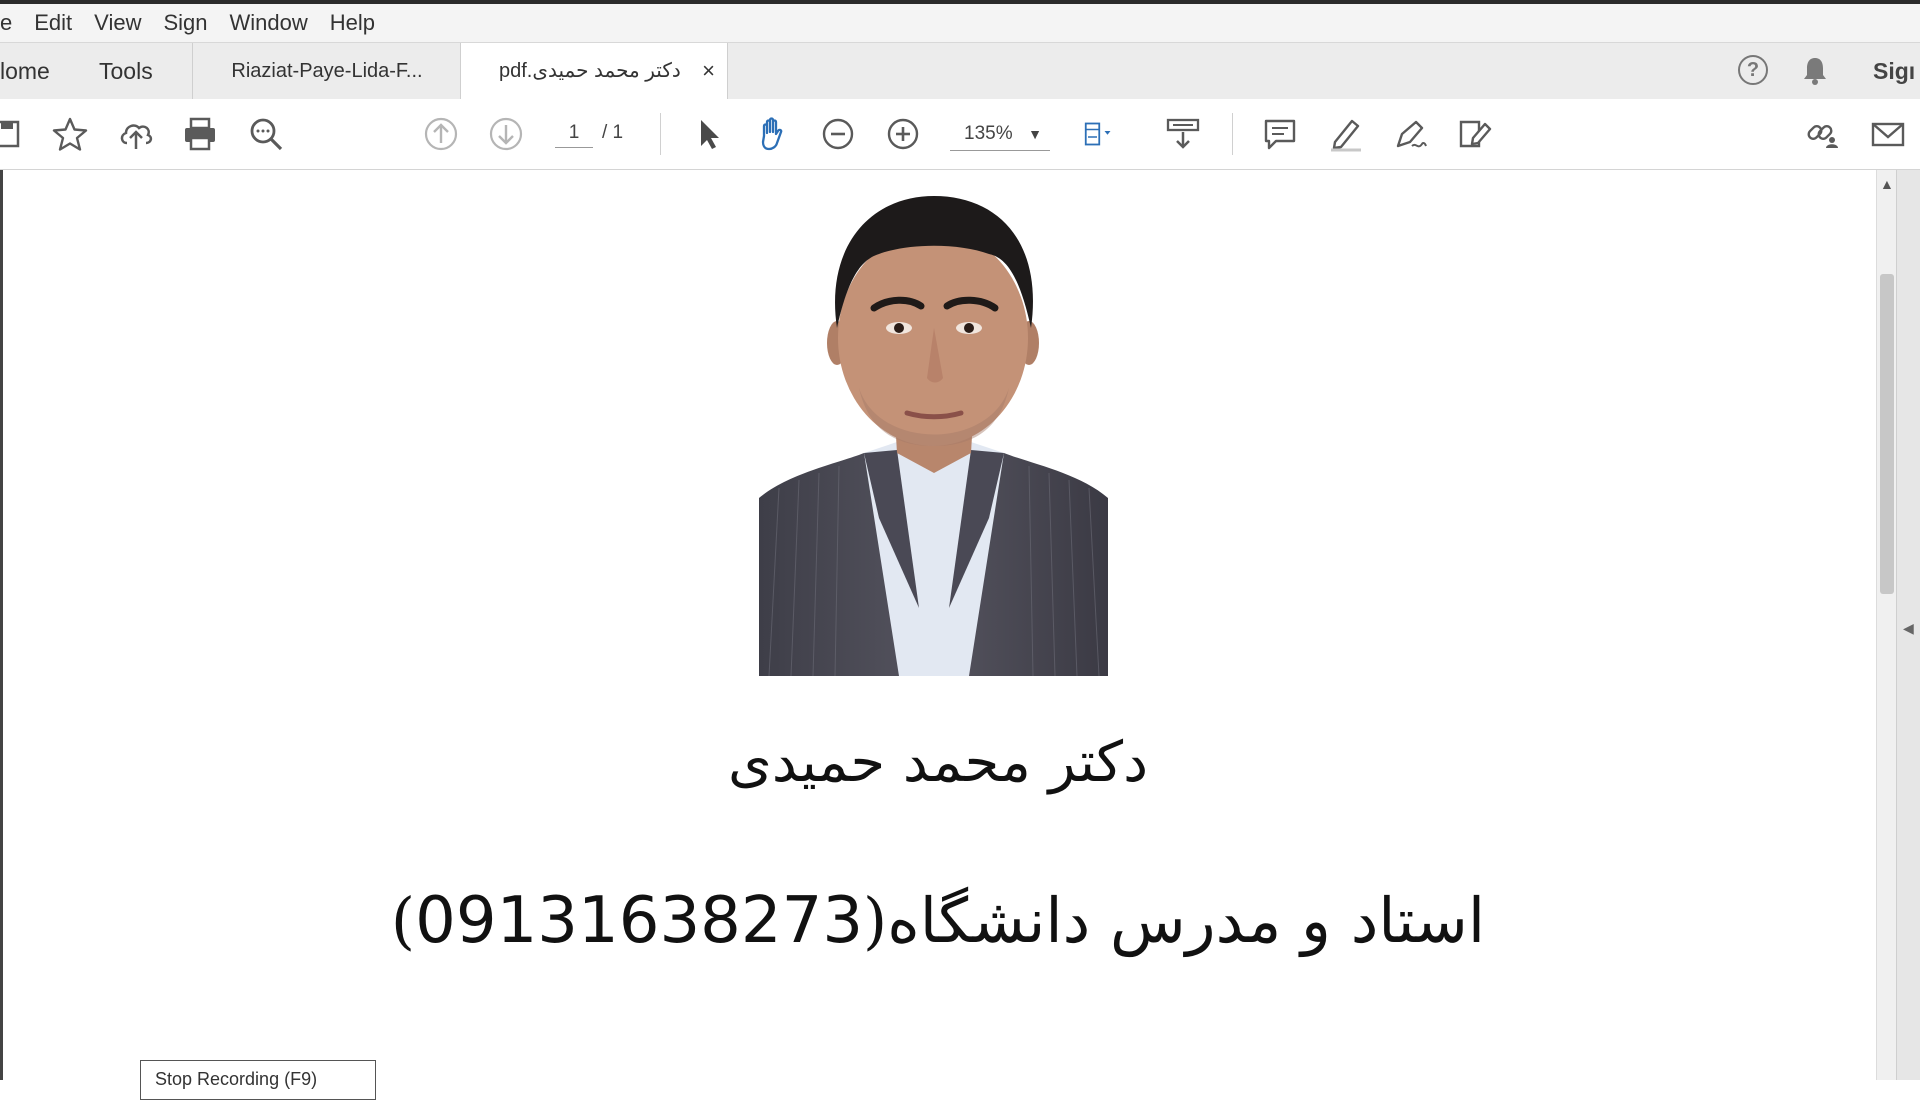  Describe the element at coordinates (1106, 134) in the screenshot. I see `fit-page-icon` at that location.